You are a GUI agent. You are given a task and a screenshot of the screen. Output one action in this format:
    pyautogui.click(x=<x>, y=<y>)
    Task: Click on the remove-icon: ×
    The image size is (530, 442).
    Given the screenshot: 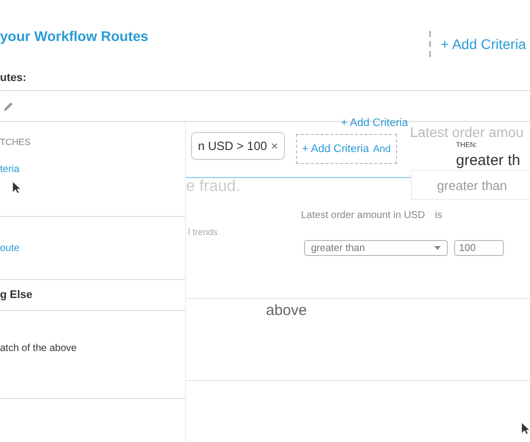 What is the action you would take?
    pyautogui.click(x=274, y=146)
    